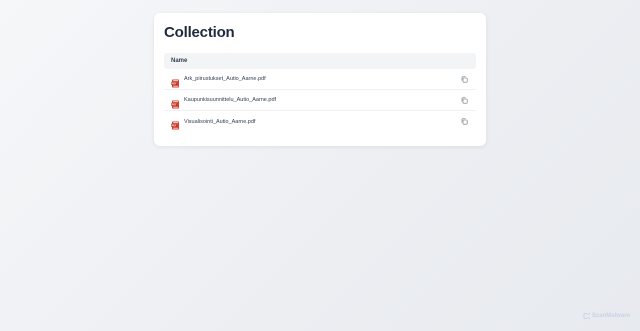 The height and width of the screenshot is (331, 640). What do you see at coordinates (587, 316) in the screenshot?
I see `scanmalware-logo-icon` at bounding box center [587, 316].